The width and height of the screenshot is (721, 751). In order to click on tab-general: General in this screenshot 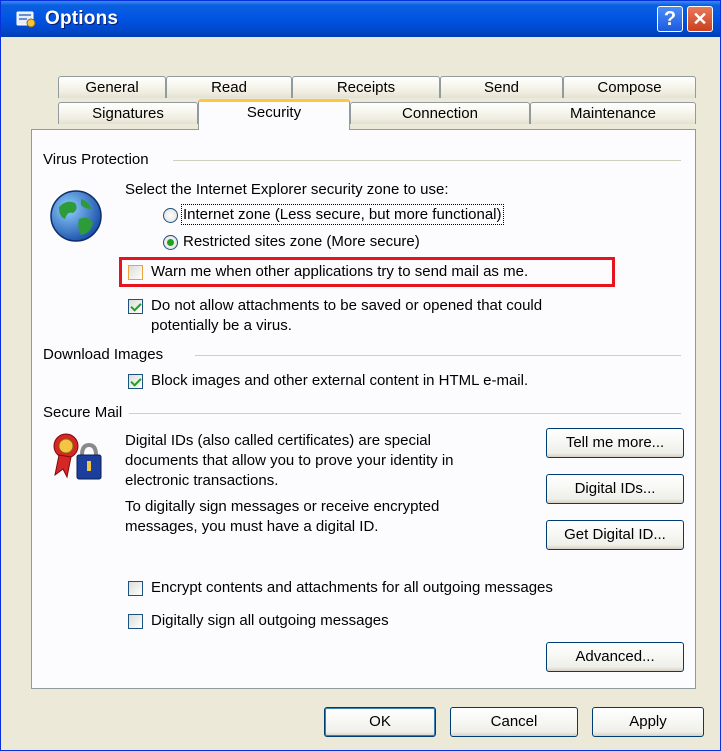, I will do `click(112, 87)`.